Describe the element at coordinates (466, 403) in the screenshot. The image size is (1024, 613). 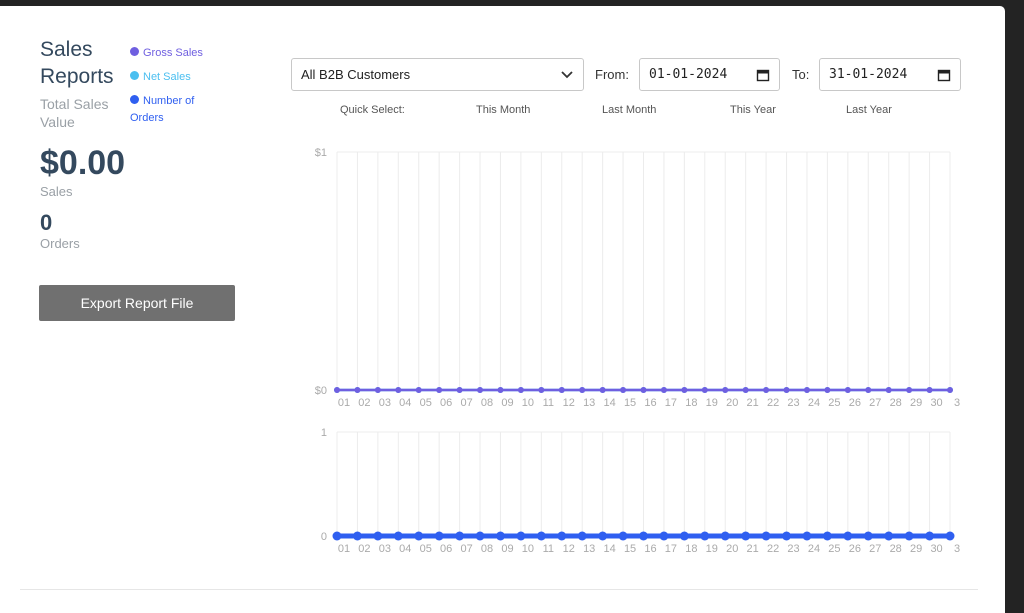
I see `x-tick-label: 07` at that location.